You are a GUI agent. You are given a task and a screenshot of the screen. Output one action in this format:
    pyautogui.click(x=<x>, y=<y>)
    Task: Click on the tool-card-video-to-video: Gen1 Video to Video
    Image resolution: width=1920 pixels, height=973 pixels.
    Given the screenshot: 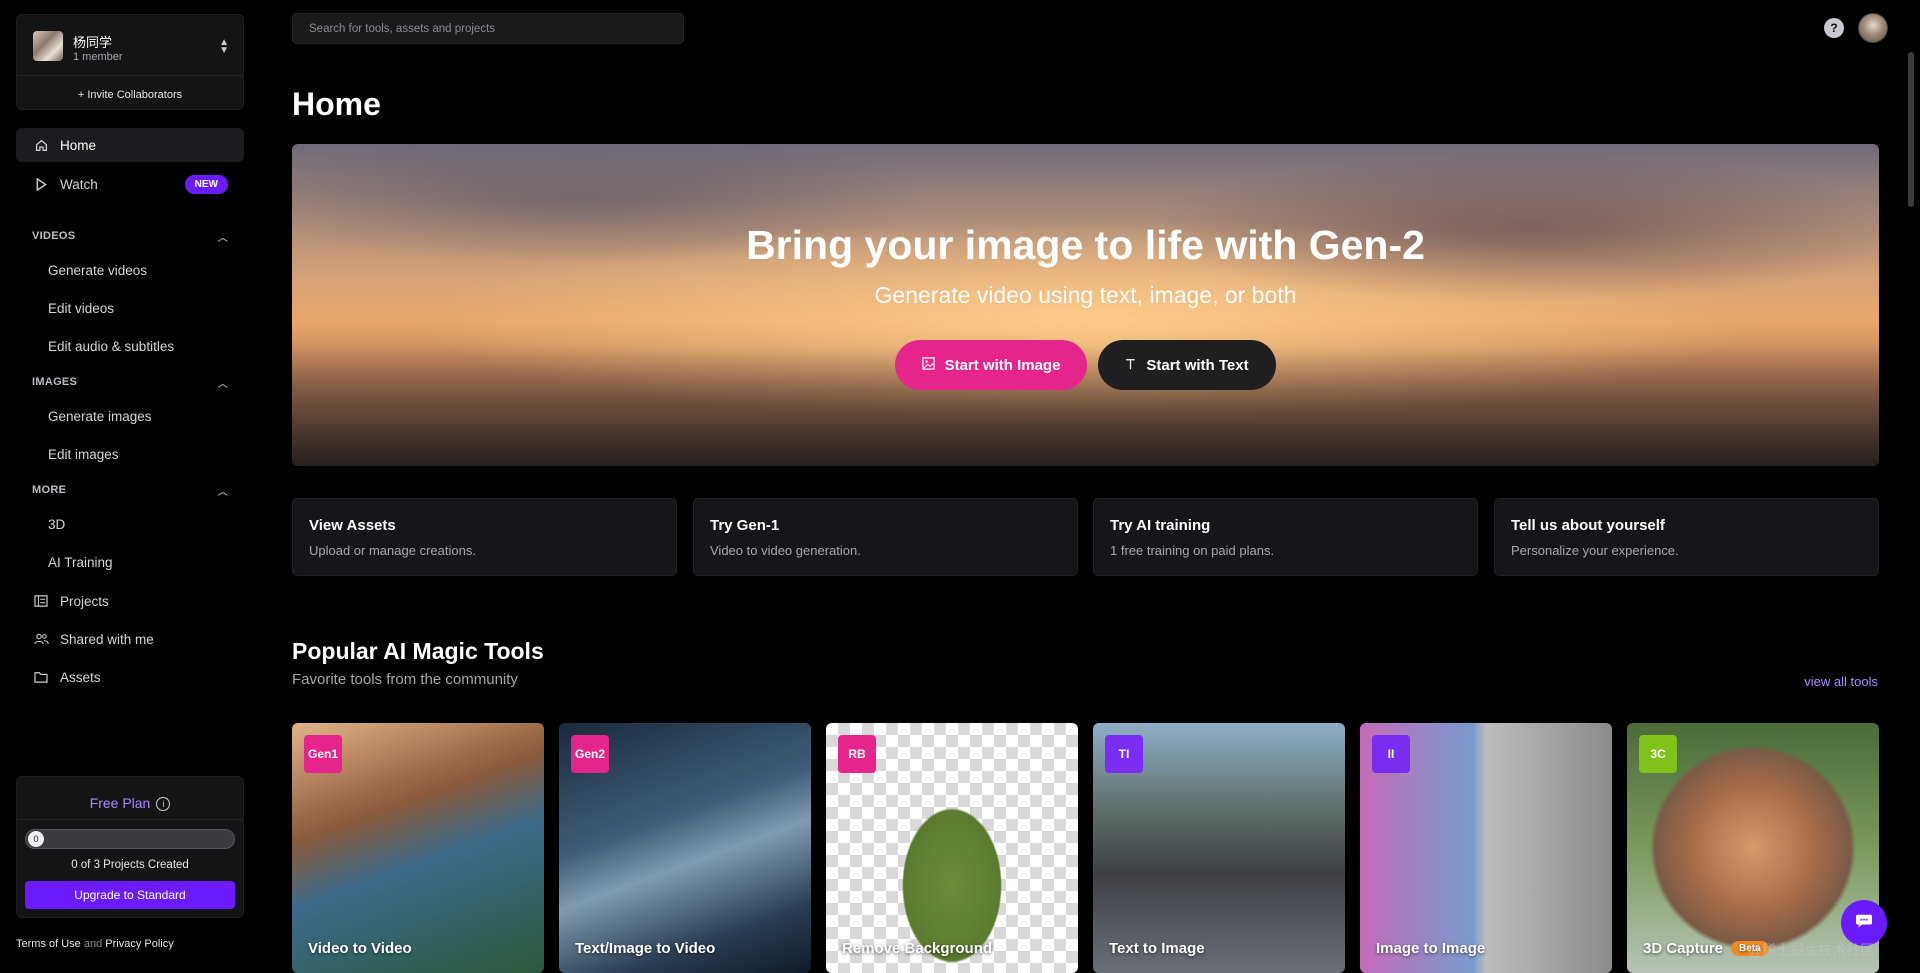 What is the action you would take?
    pyautogui.click(x=418, y=848)
    